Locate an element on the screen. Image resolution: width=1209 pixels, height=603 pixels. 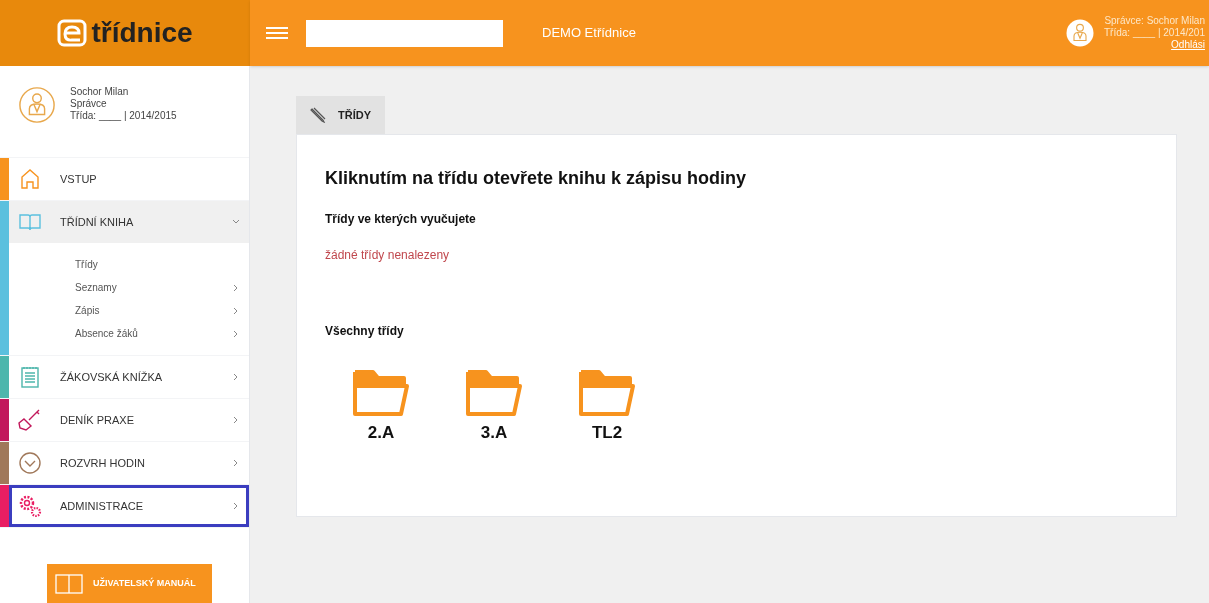
shovel-icon is located at coordinates (30, 420).